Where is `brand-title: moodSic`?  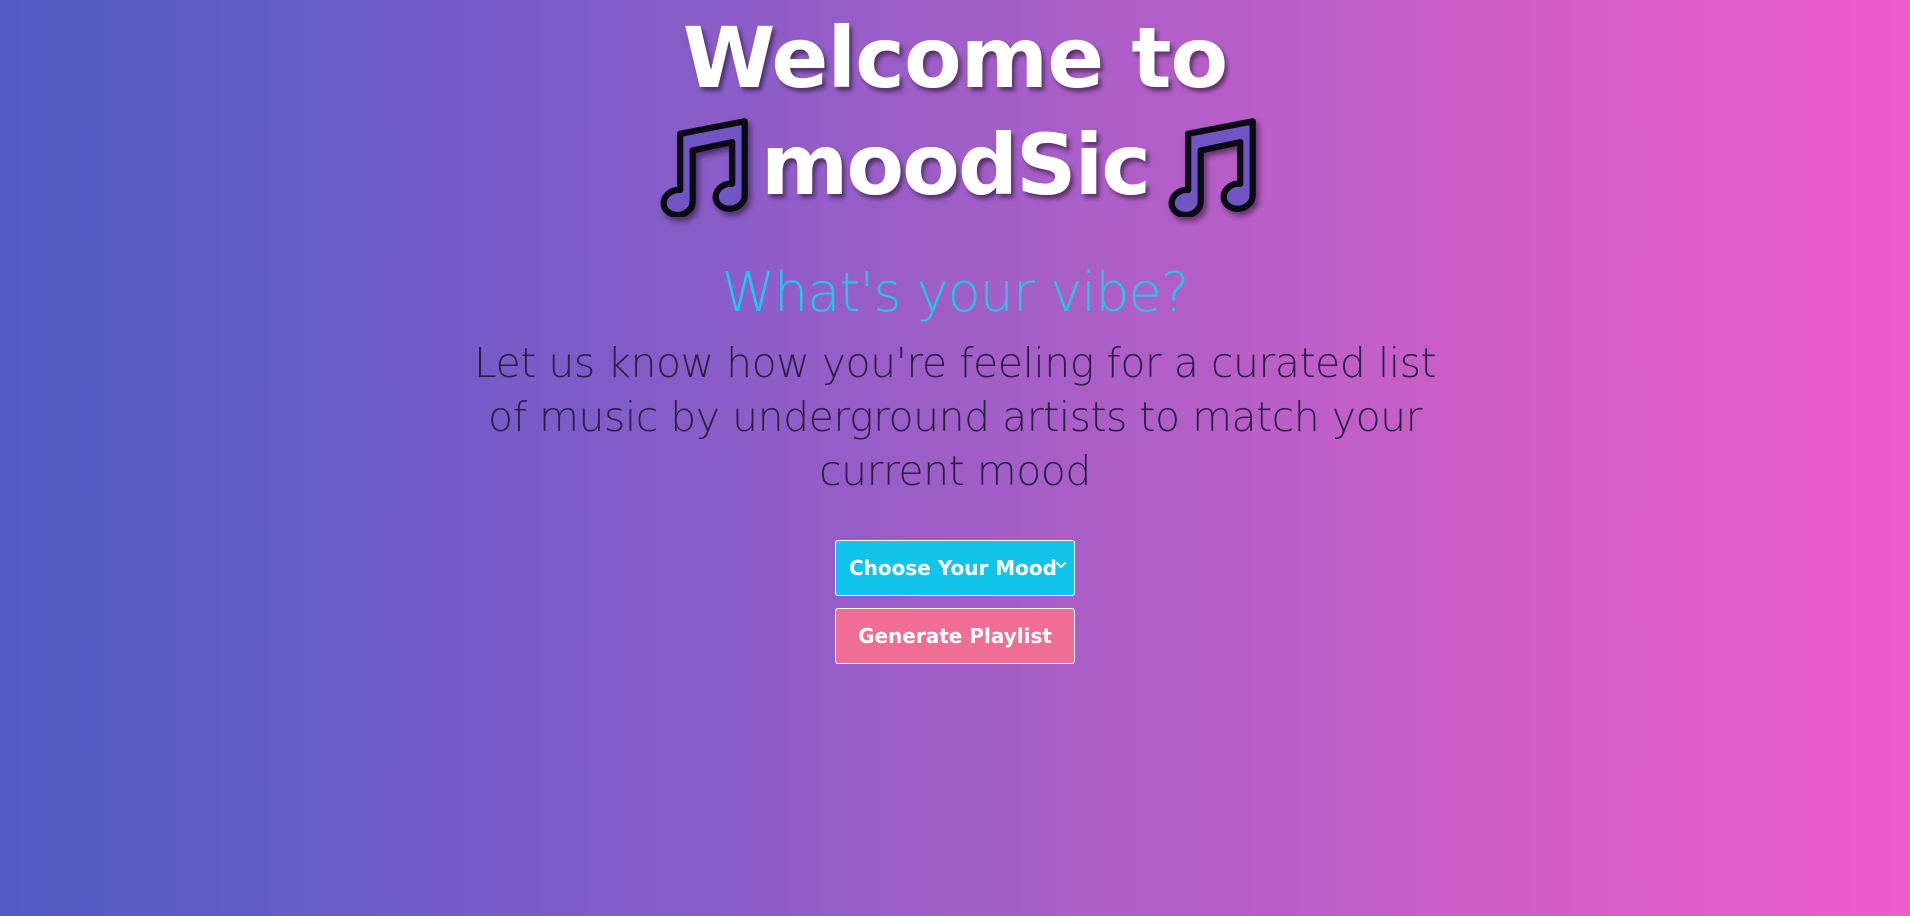 brand-title: moodSic is located at coordinates (955, 165).